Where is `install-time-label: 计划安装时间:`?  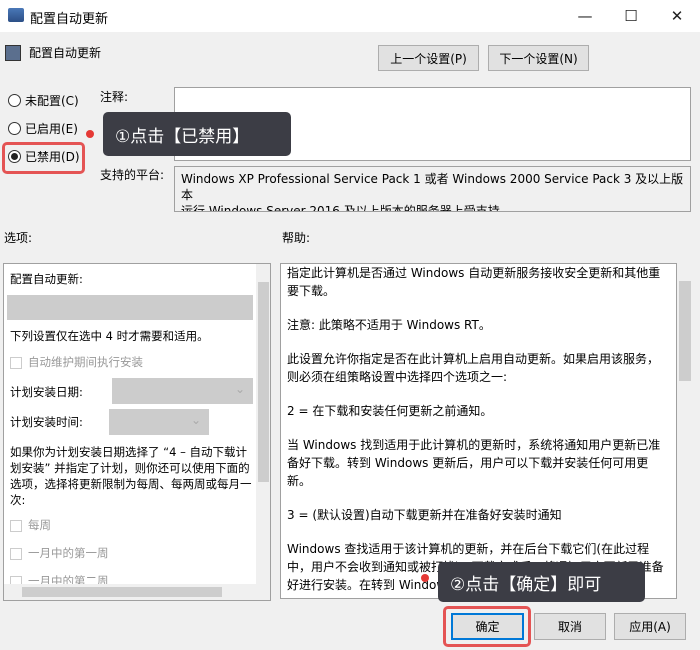 install-time-label: 计划安装时间: is located at coordinates (46, 422).